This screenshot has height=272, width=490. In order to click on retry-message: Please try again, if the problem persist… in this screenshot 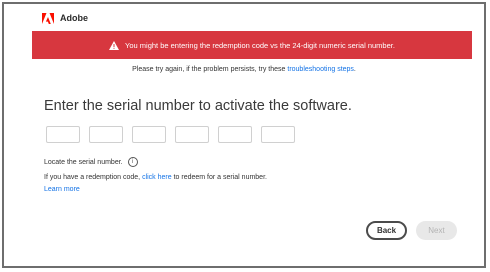, I will do `click(244, 69)`.